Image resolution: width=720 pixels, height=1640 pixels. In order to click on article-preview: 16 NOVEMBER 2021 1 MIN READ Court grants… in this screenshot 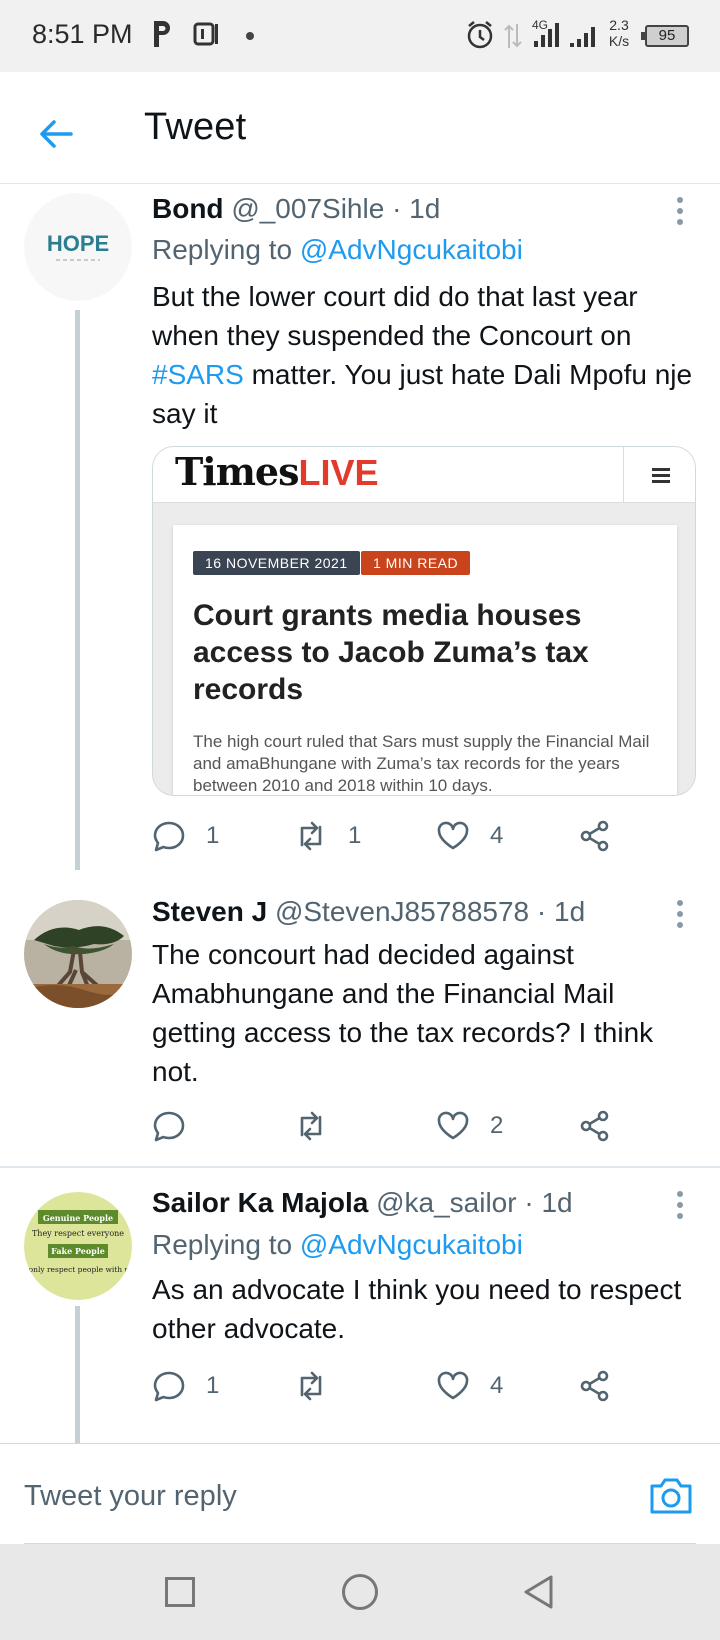, I will do `click(425, 660)`.